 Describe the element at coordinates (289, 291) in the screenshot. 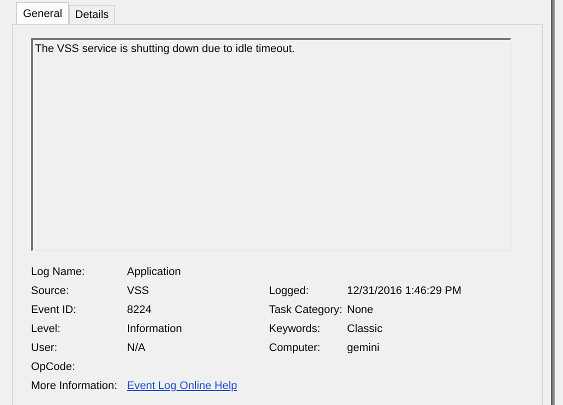

I see `field-label: Logged:` at that location.